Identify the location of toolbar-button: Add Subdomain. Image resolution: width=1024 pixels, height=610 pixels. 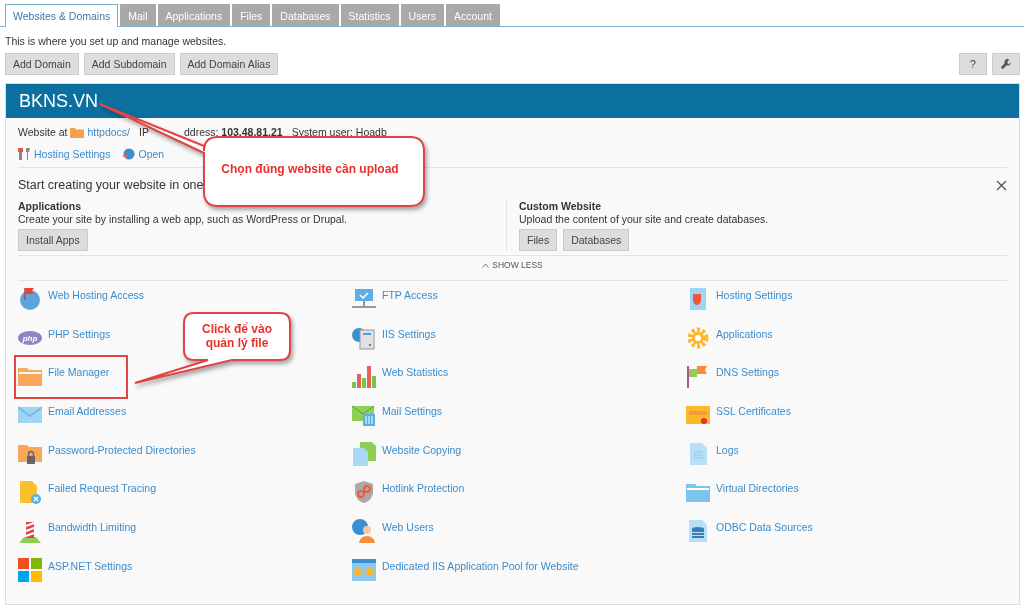
(129, 64).